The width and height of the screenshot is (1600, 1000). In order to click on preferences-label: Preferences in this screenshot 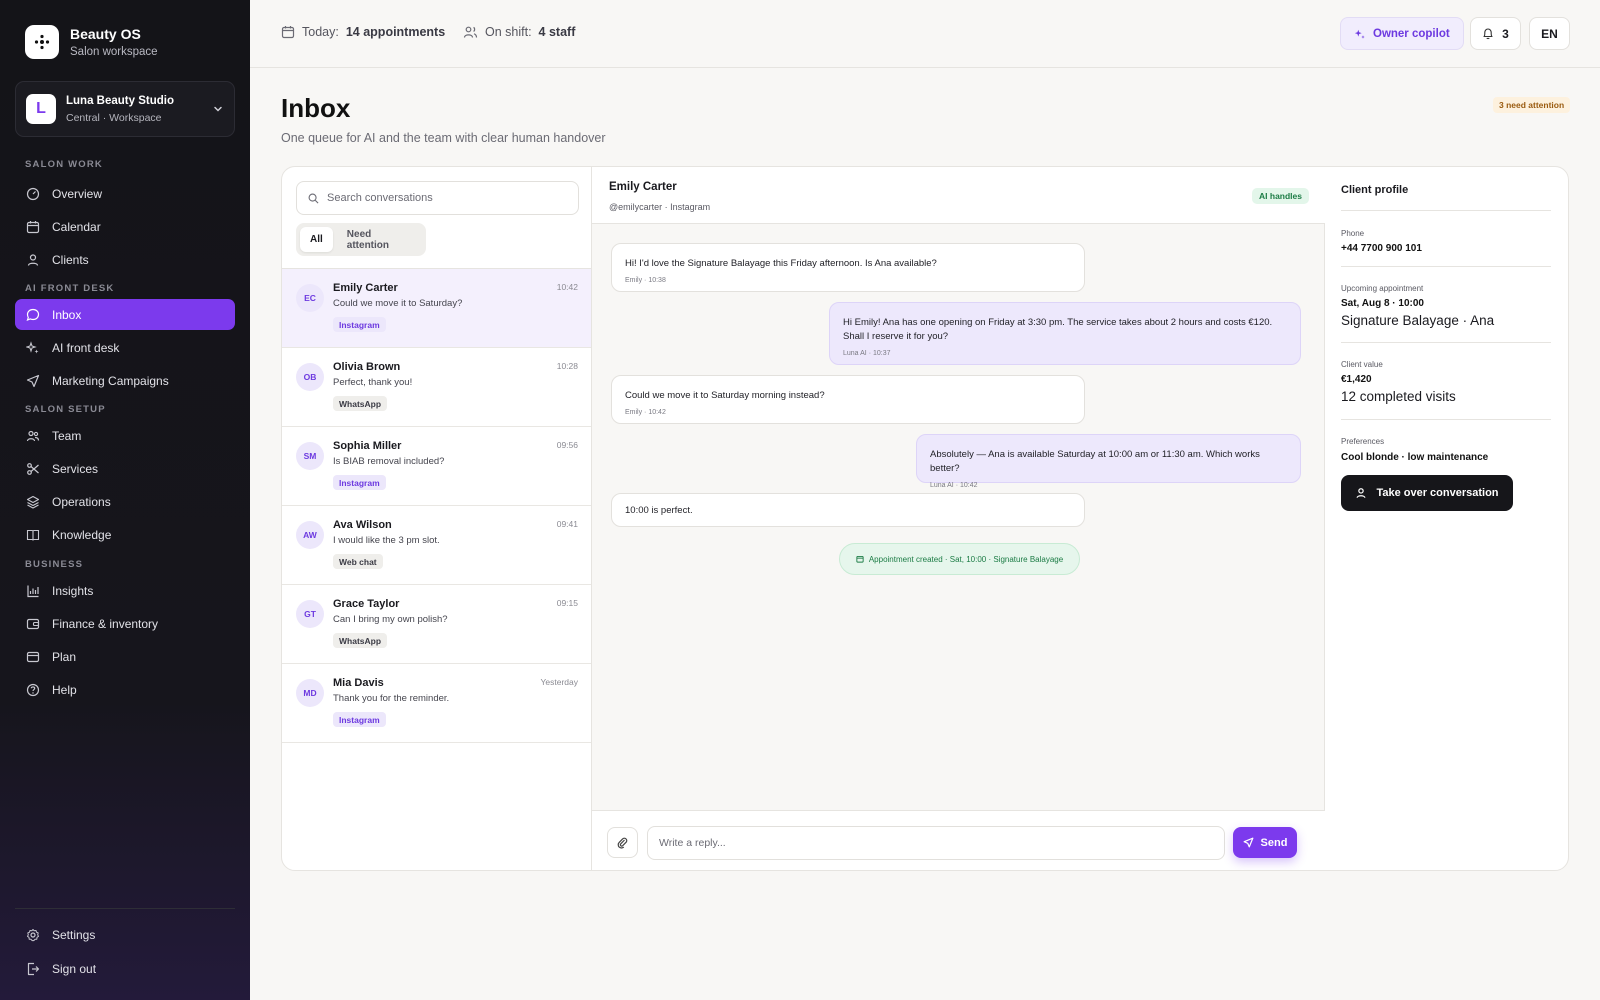, I will do `click(1363, 441)`.